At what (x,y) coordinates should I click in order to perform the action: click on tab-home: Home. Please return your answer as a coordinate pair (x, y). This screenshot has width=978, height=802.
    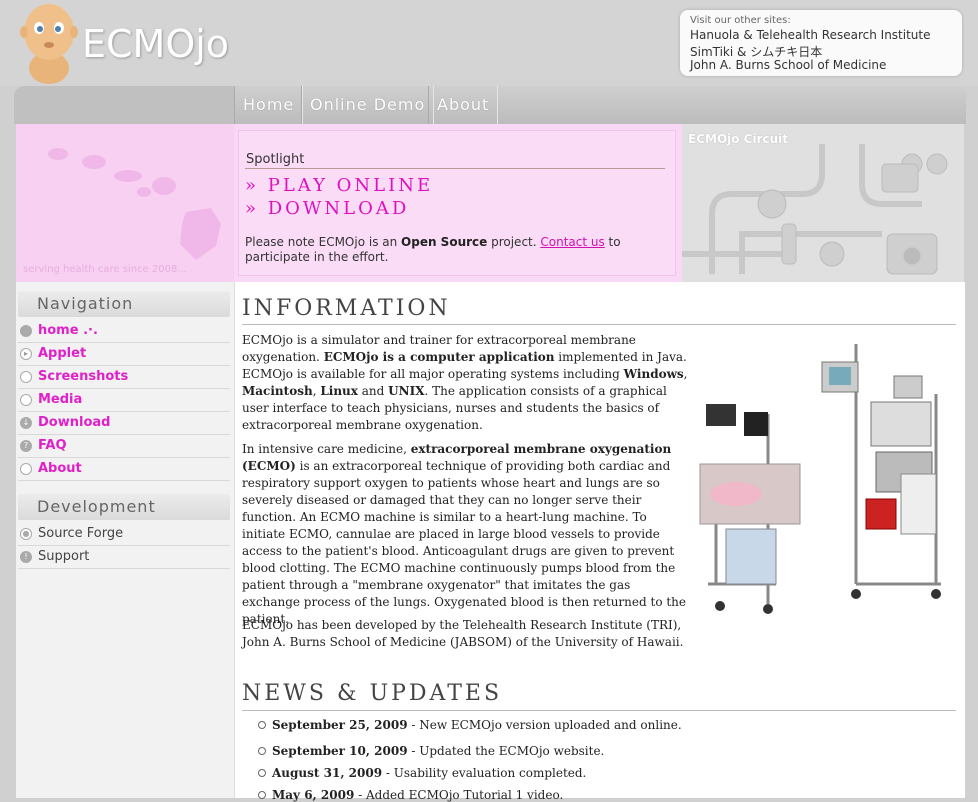
    Looking at the image, I should click on (269, 105).